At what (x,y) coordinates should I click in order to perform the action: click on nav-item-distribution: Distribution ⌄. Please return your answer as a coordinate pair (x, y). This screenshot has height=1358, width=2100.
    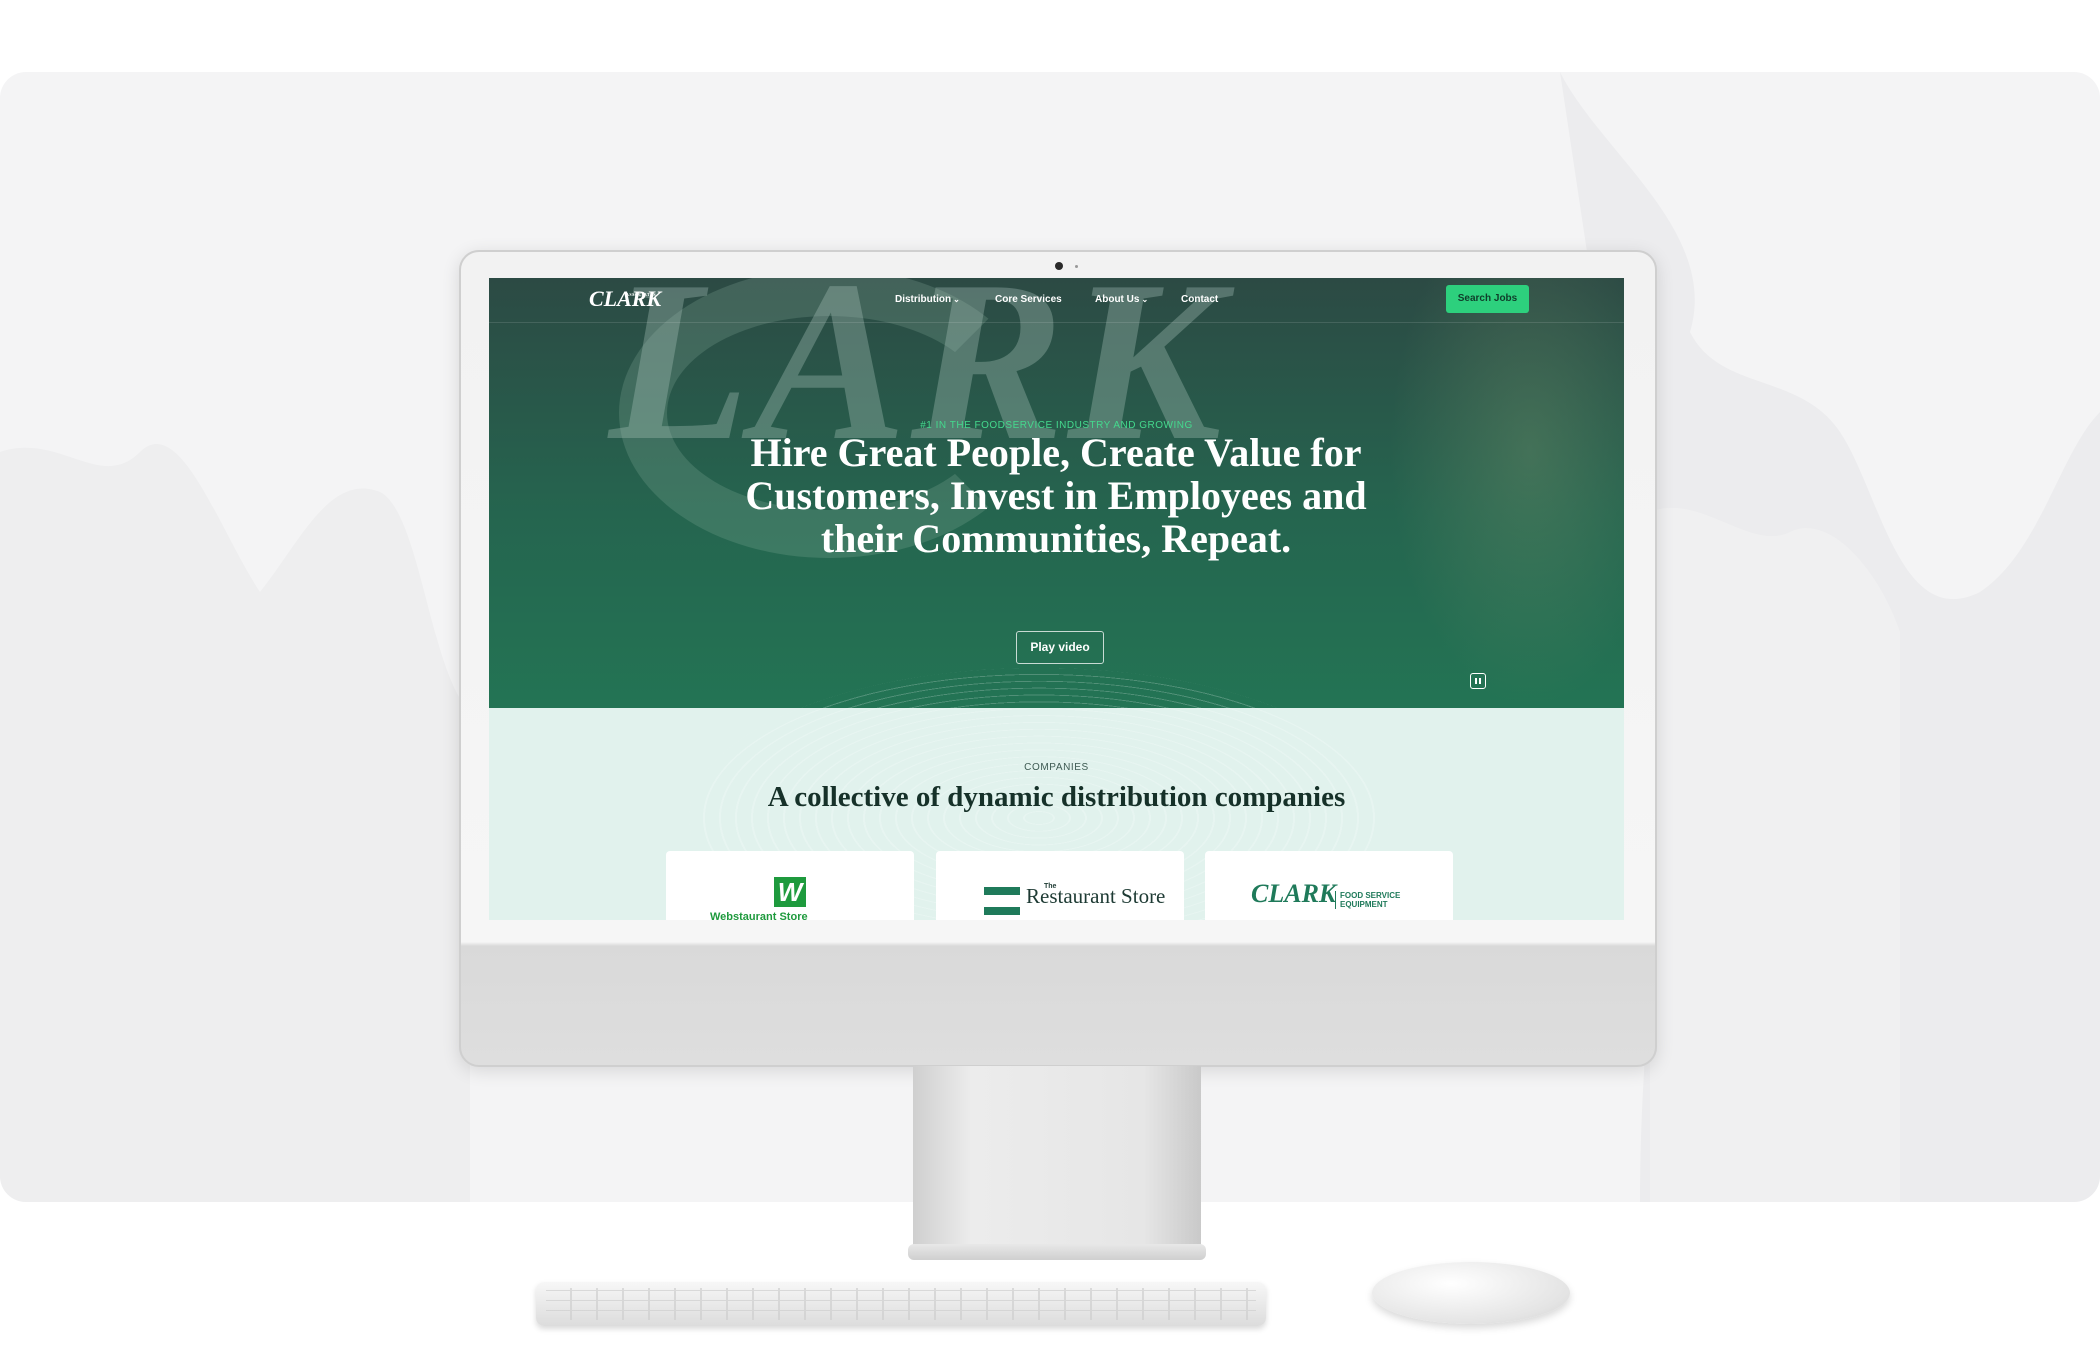
    Looking at the image, I should click on (927, 300).